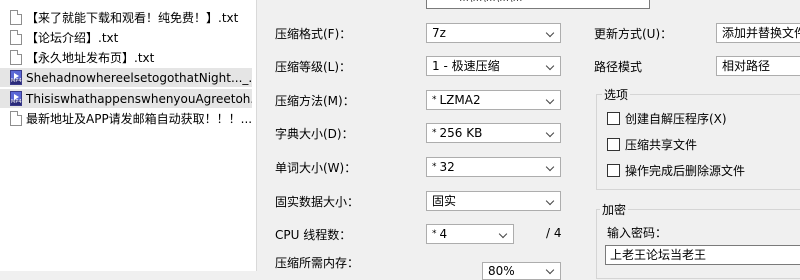  Describe the element at coordinates (658, 255) in the screenshot. I see `password-value: 上老王论坛当老王` at that location.